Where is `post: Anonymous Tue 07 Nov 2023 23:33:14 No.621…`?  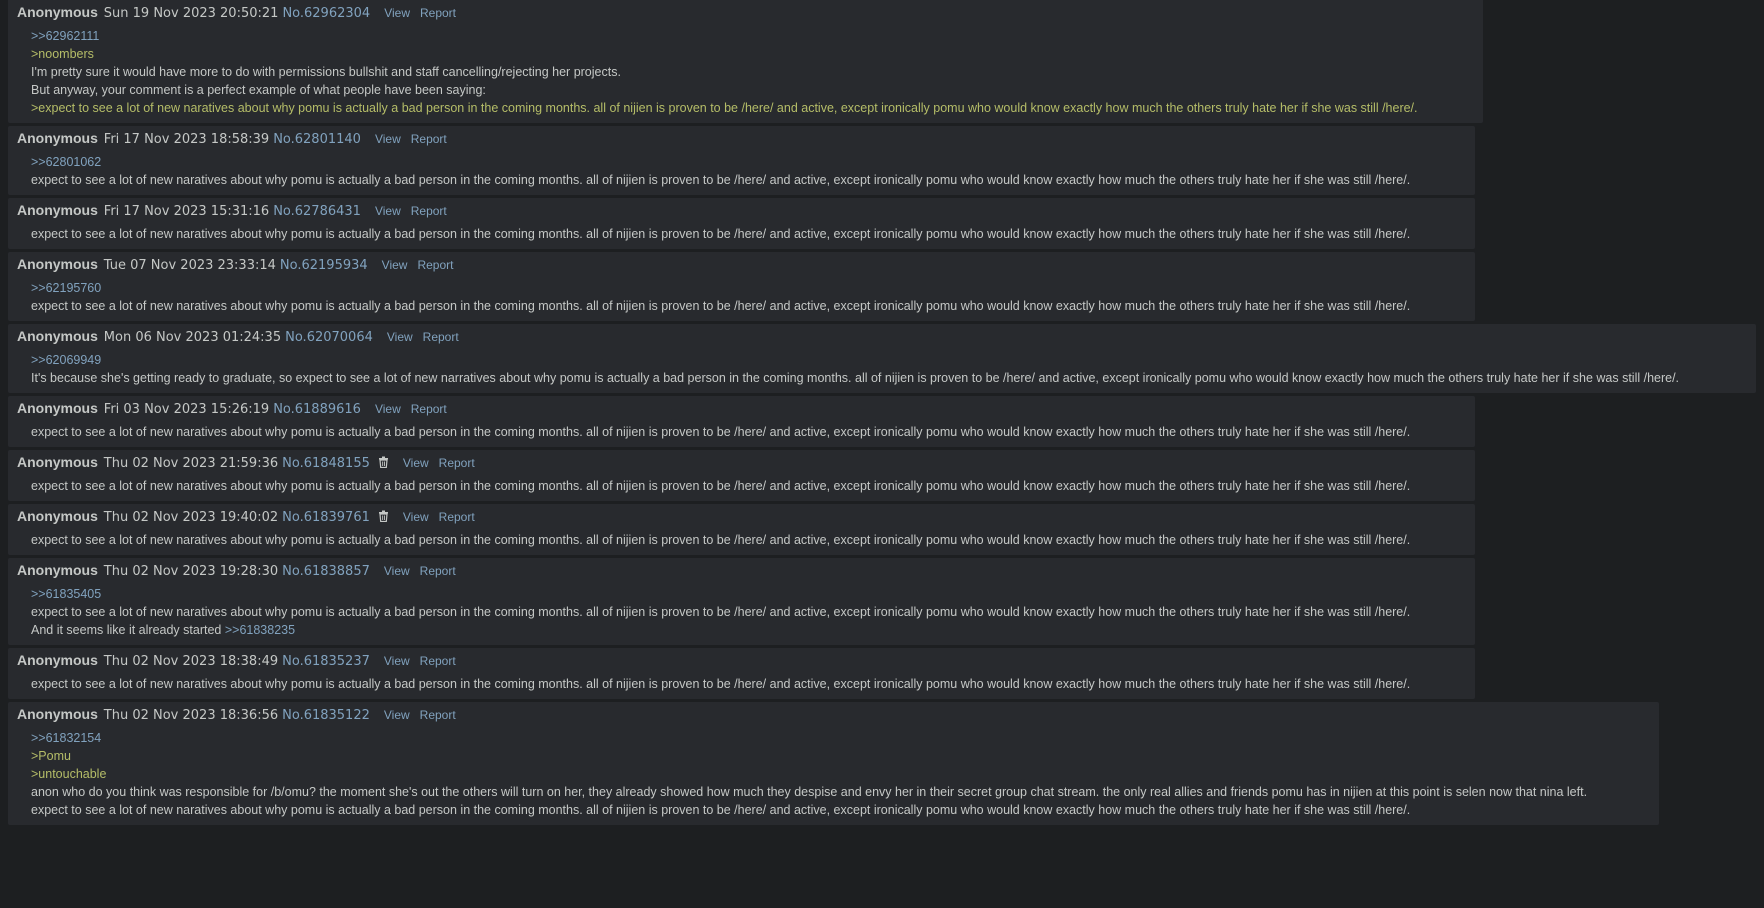 post: Anonymous Tue 07 Nov 2023 23:33:14 No.621… is located at coordinates (741, 286).